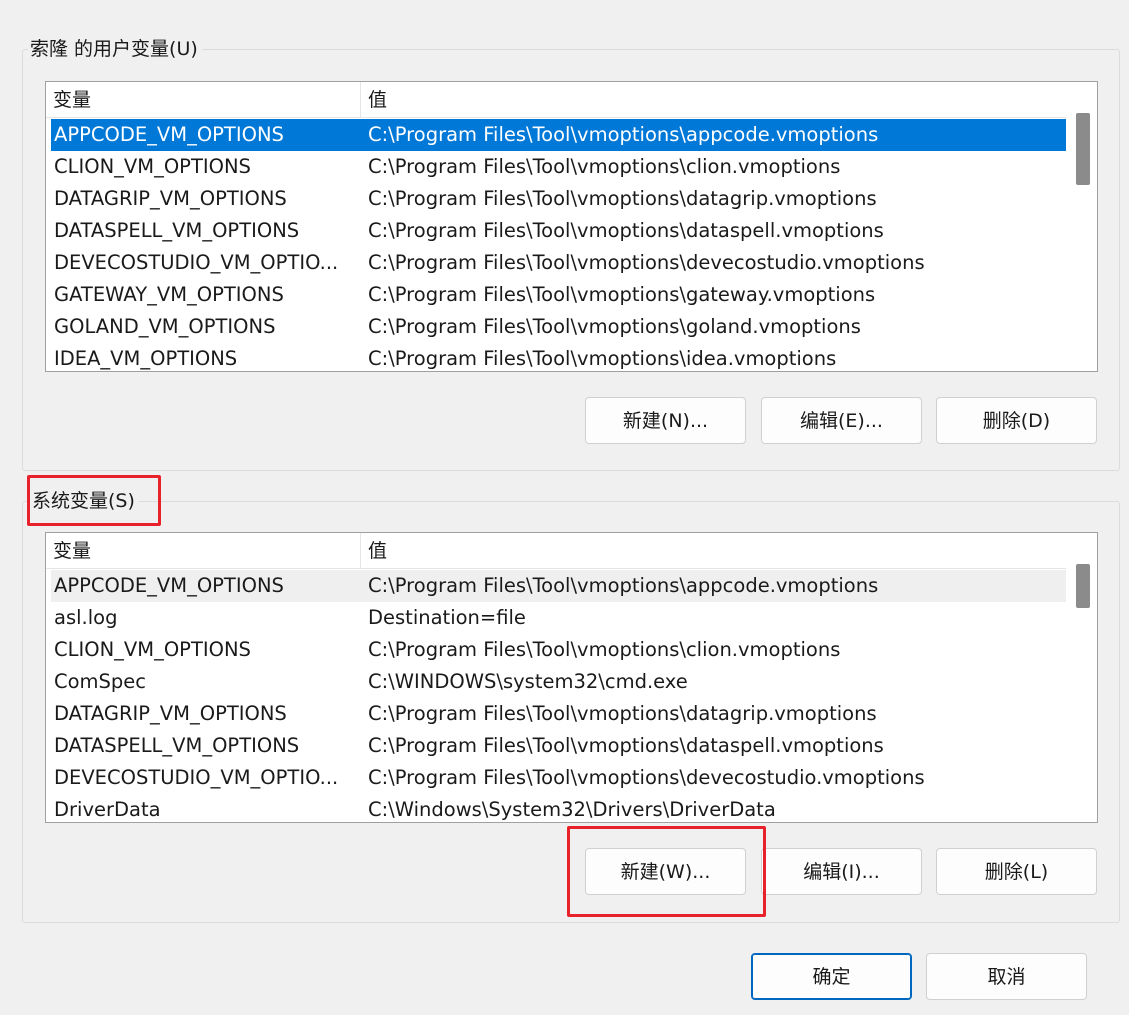 The image size is (1129, 1015). Describe the element at coordinates (572, 809) in the screenshot. I see `variable-value: C:\Windows\System32\Drivers\DriverData` at that location.